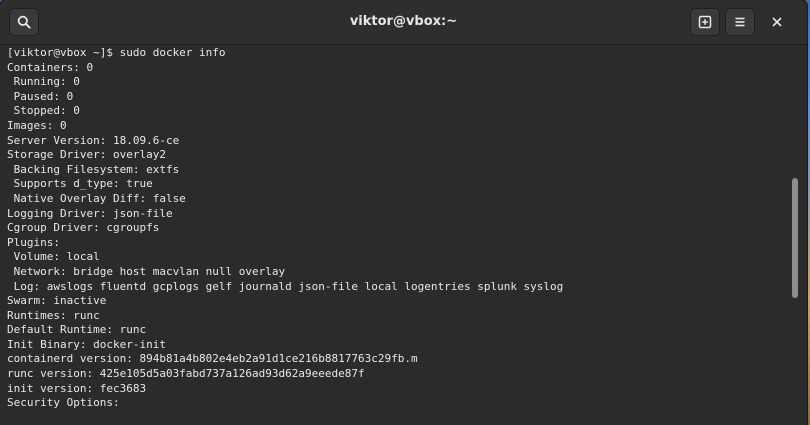 This screenshot has height=425, width=810. Describe the element at coordinates (96, 198) in the screenshot. I see `terminal-line: Native Overlay Diff: false` at that location.